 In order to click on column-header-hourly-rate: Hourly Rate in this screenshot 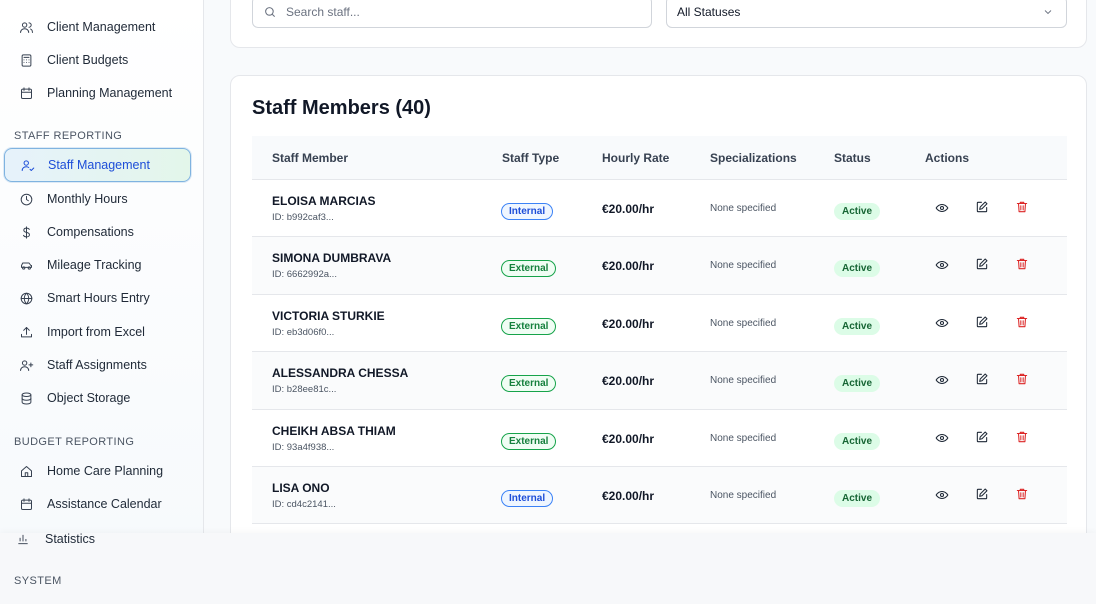, I will do `click(635, 158)`.